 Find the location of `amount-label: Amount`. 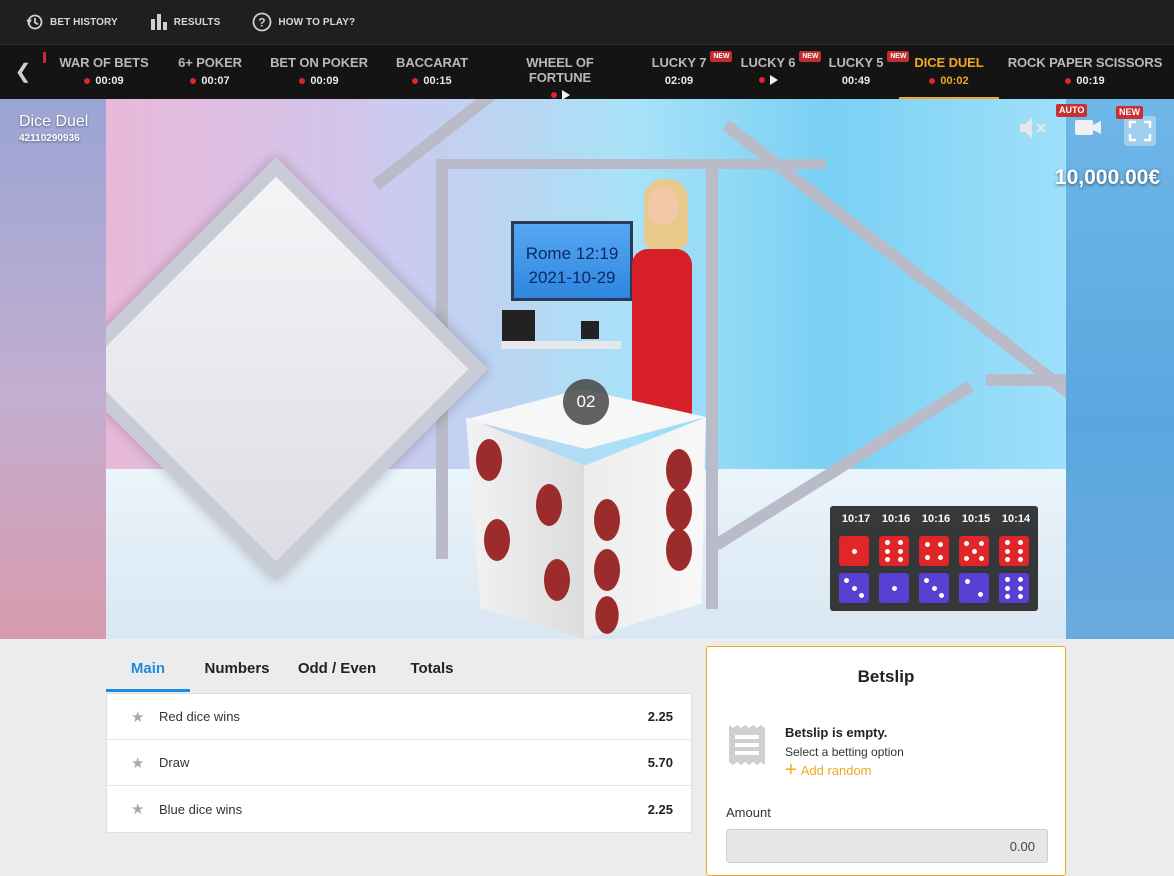

amount-label: Amount is located at coordinates (748, 812).